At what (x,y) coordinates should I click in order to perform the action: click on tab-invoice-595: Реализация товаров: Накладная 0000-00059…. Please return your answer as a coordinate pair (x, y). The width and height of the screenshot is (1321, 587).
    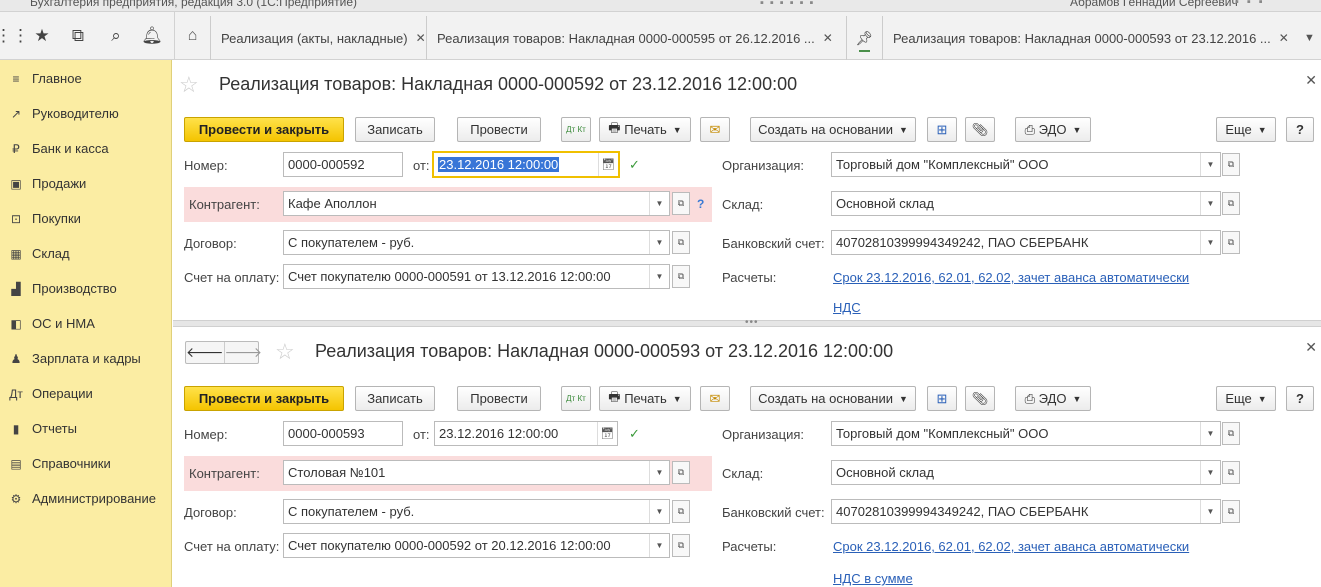
    Looking at the image, I should click on (636, 38).